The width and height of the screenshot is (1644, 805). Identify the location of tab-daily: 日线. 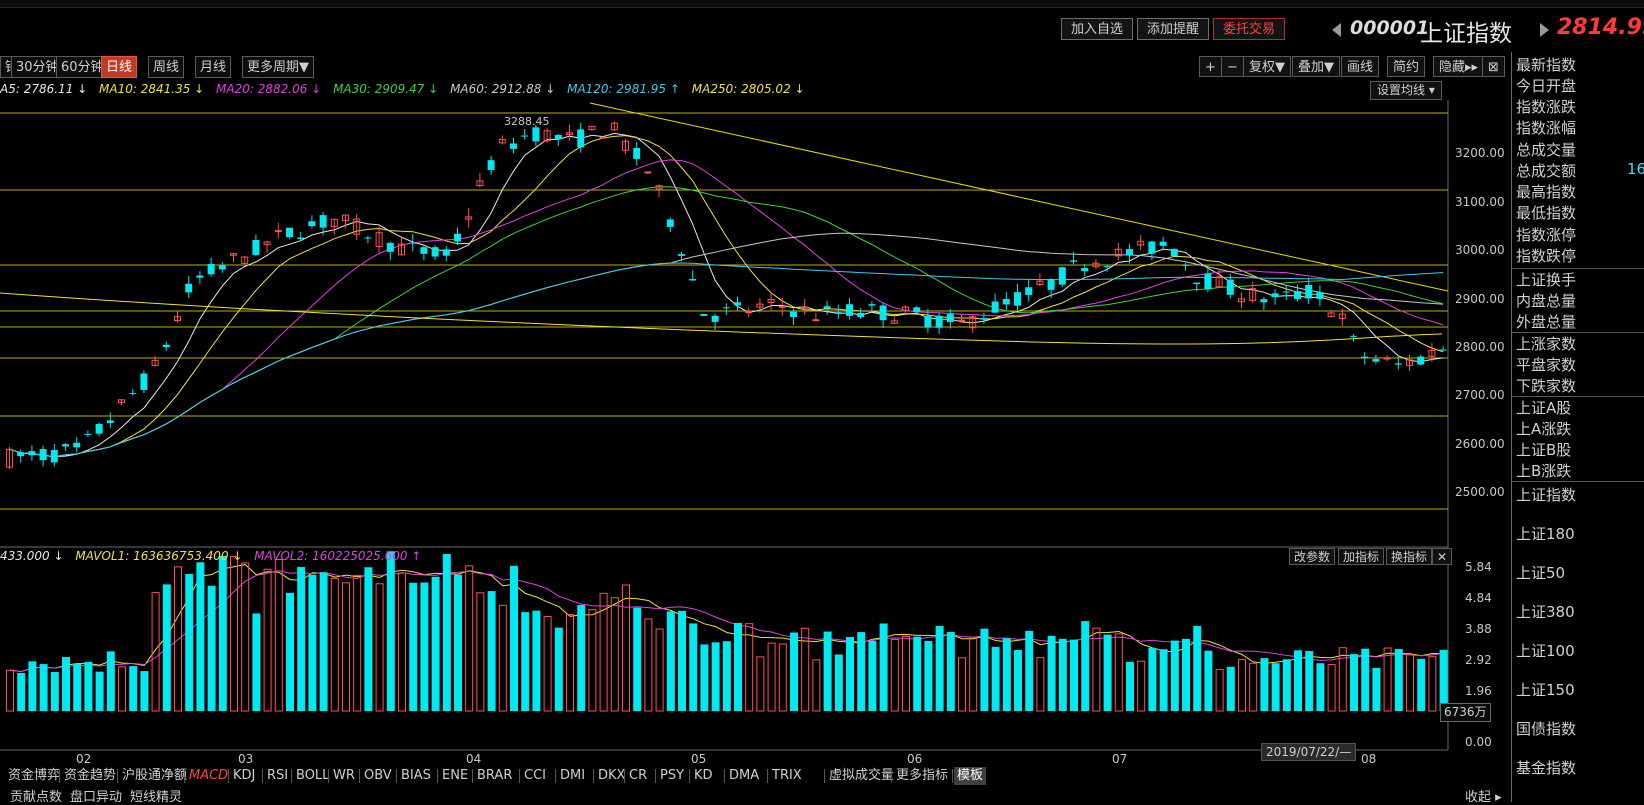
(119, 67).